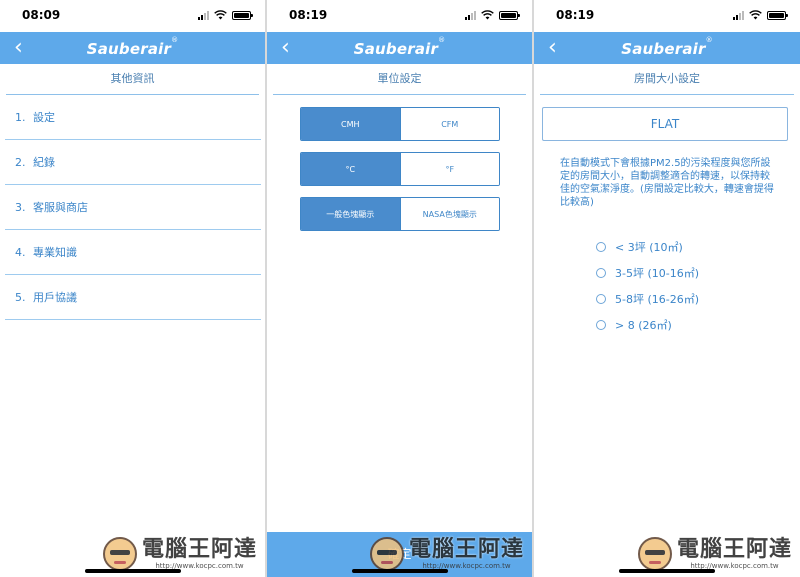  I want to click on menu-item-label: 設定, so click(44, 117).